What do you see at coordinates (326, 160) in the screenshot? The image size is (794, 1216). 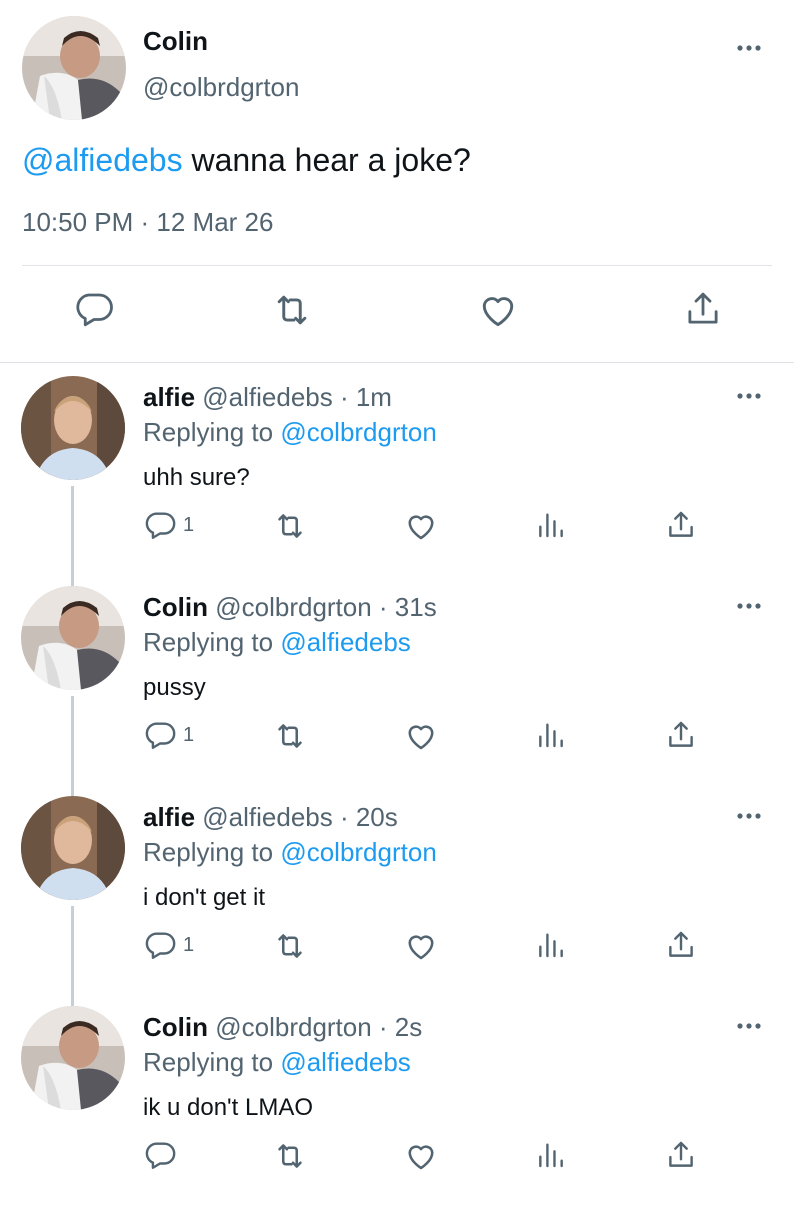 I see `tweet-body: wanna hear a joke?` at bounding box center [326, 160].